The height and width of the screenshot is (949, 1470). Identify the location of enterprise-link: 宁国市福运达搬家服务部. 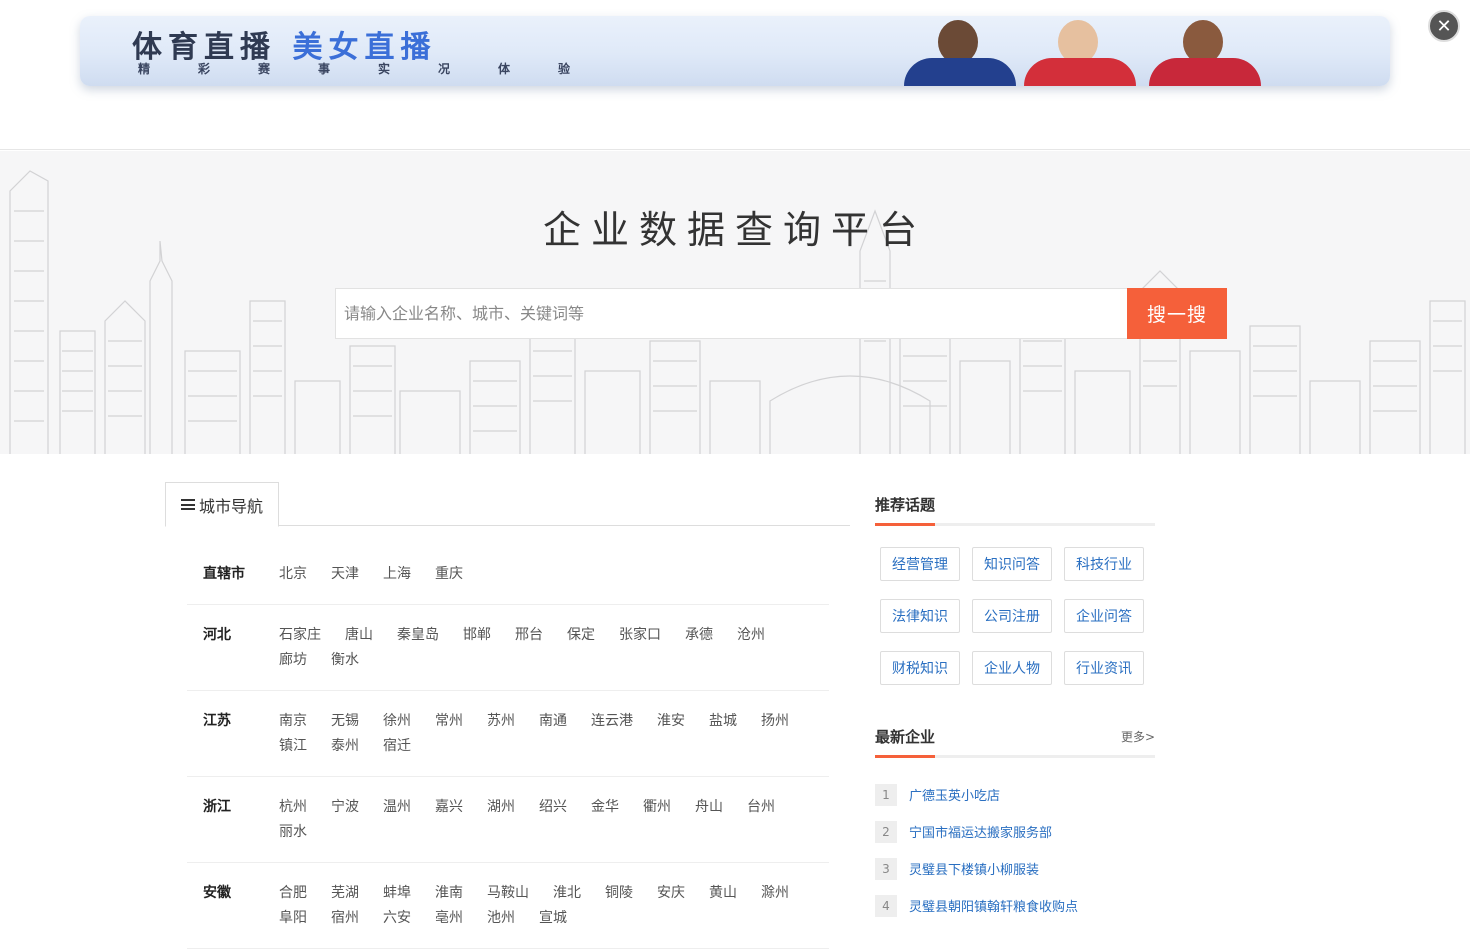
(980, 831).